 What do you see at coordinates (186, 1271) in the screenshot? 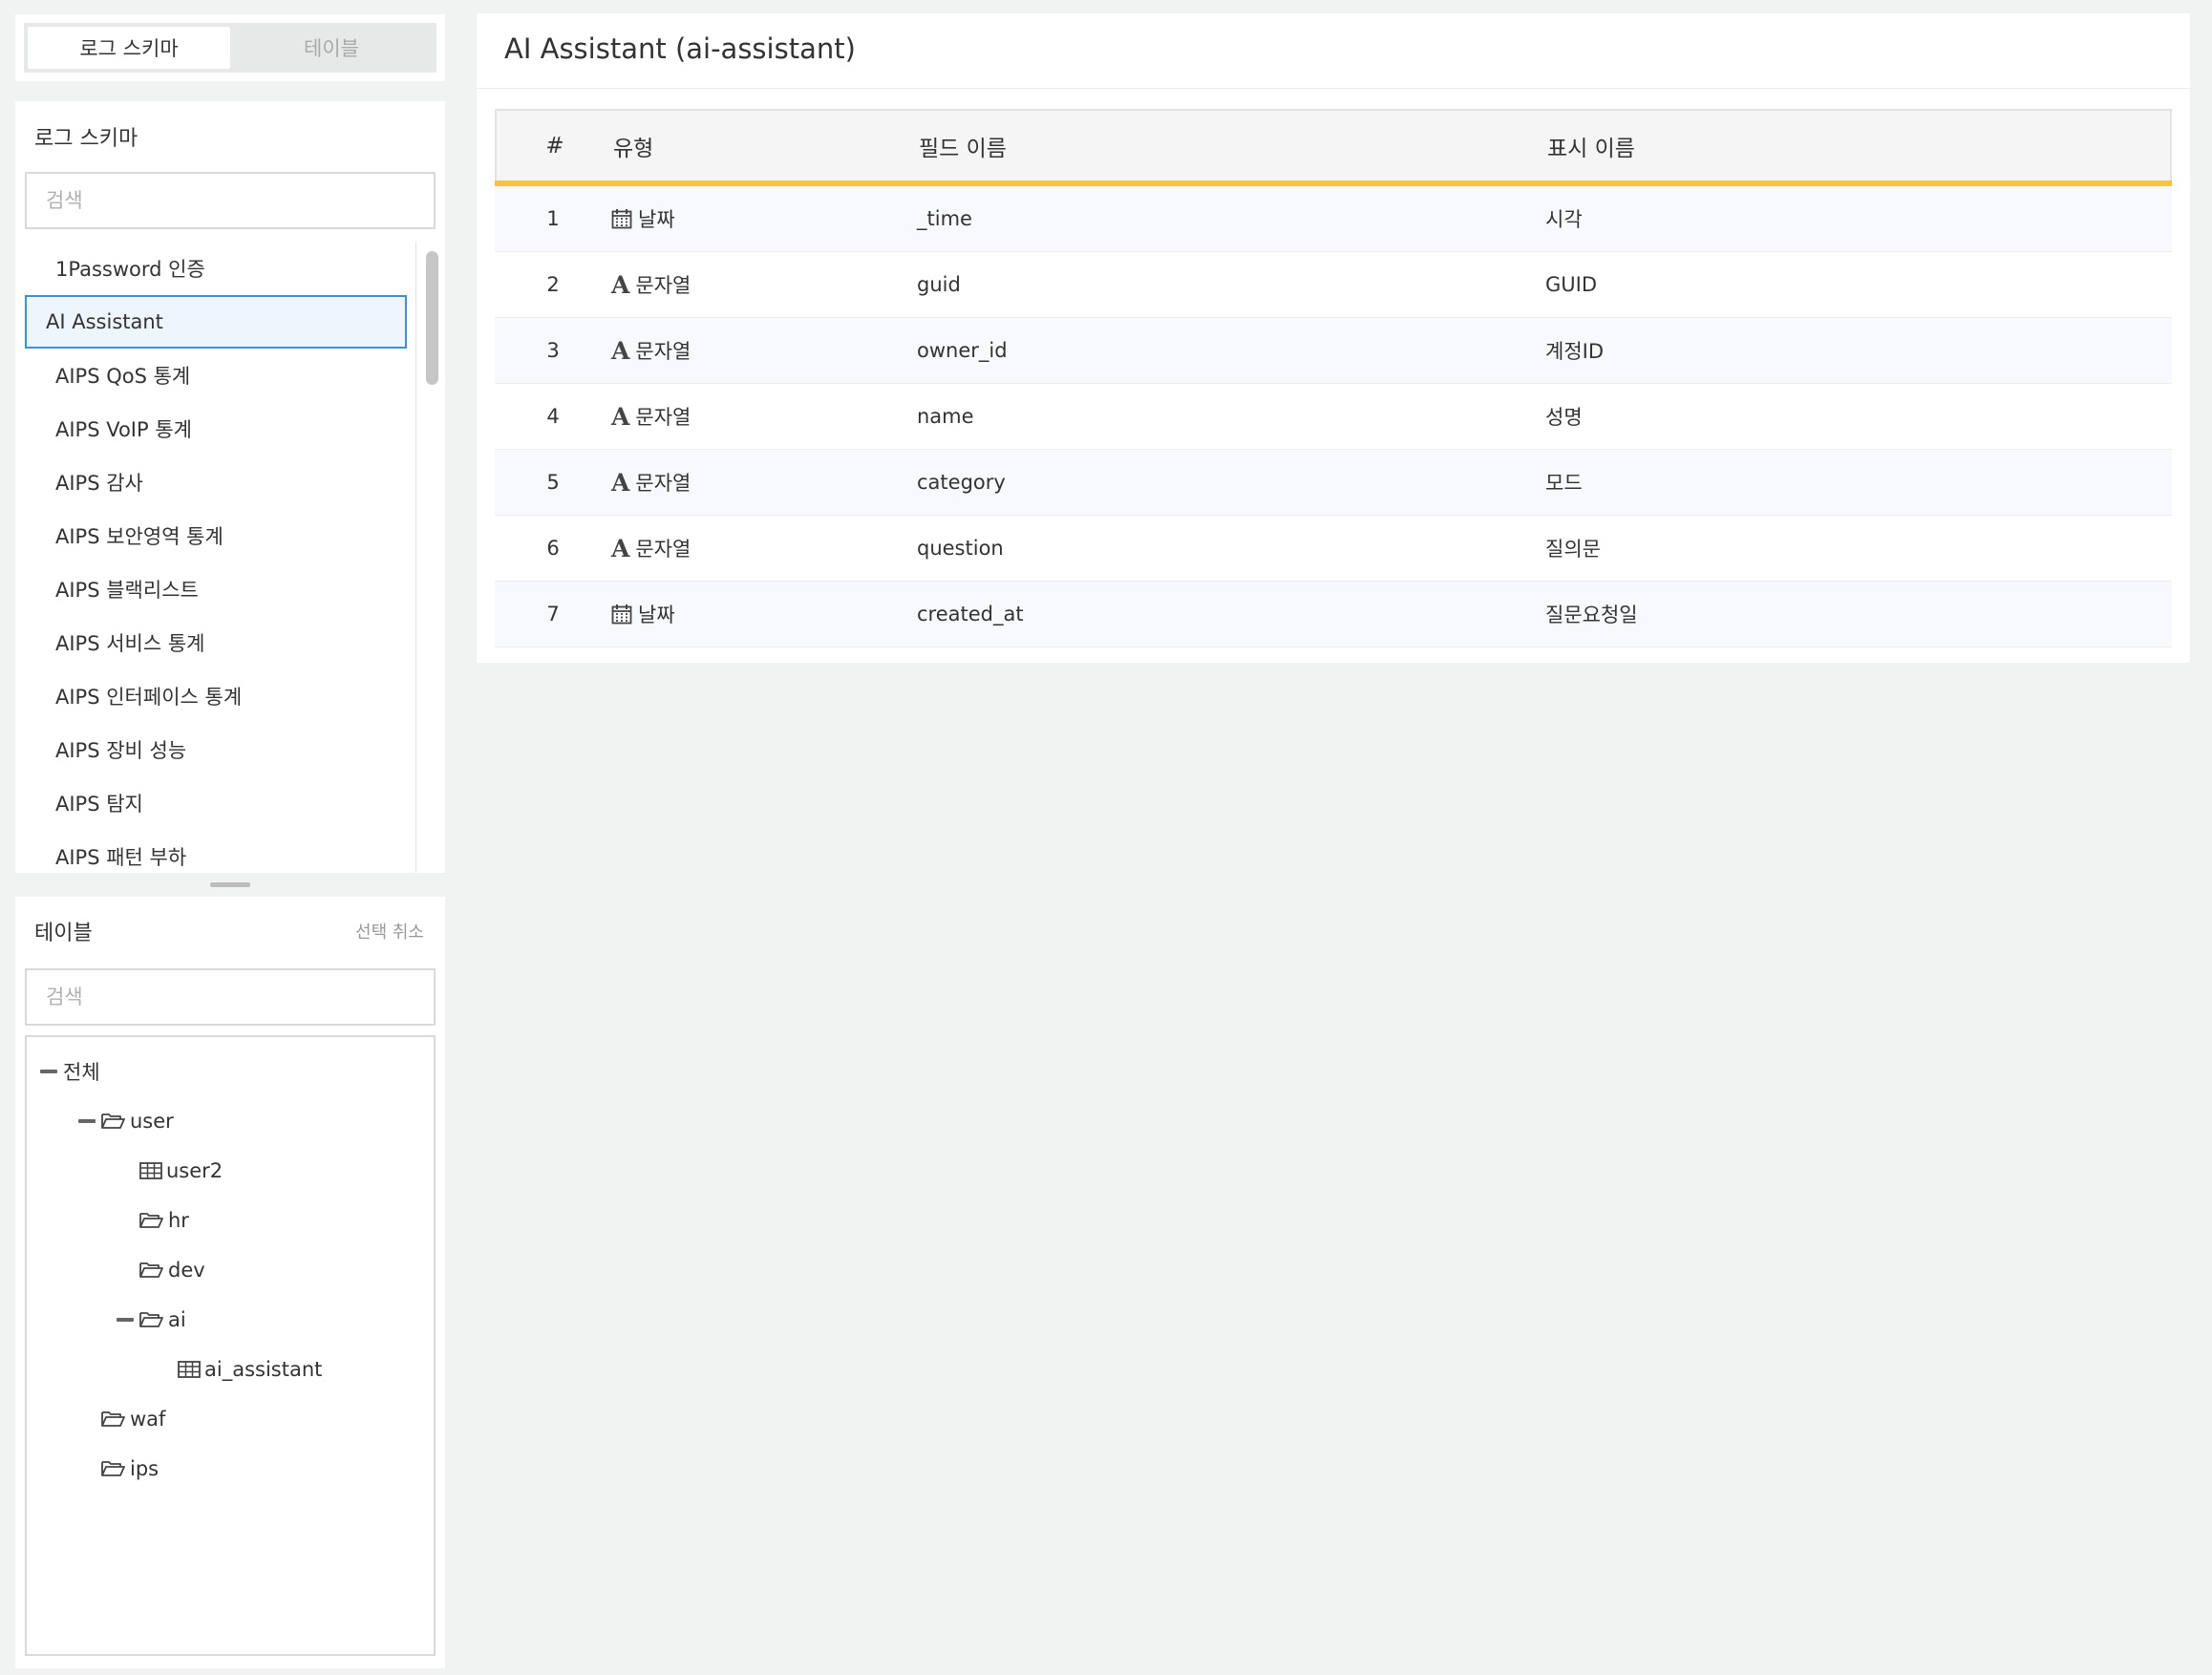
I see `tree-node-label: dev` at bounding box center [186, 1271].